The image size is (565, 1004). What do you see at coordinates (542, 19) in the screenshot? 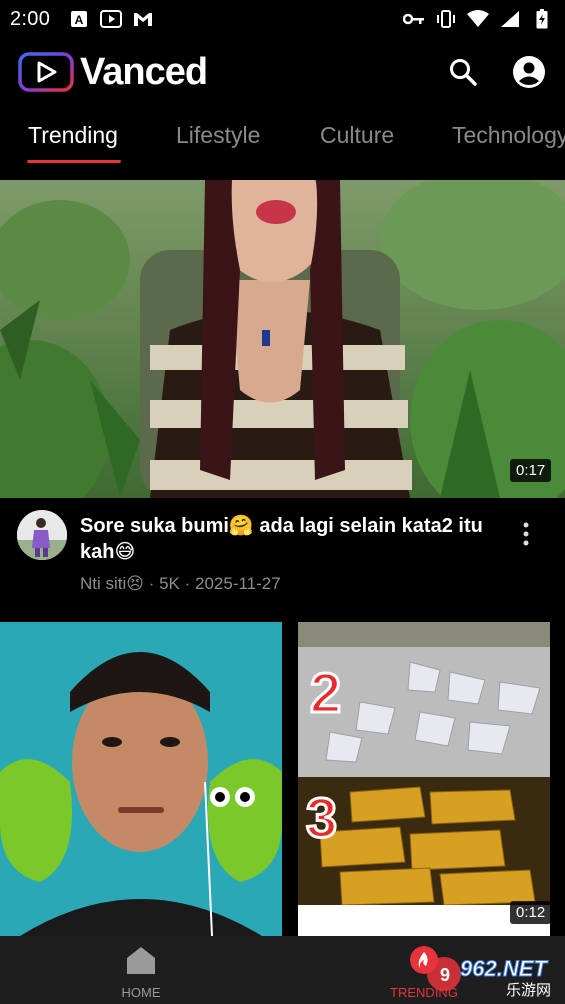
I see `battery-charging-icon` at bounding box center [542, 19].